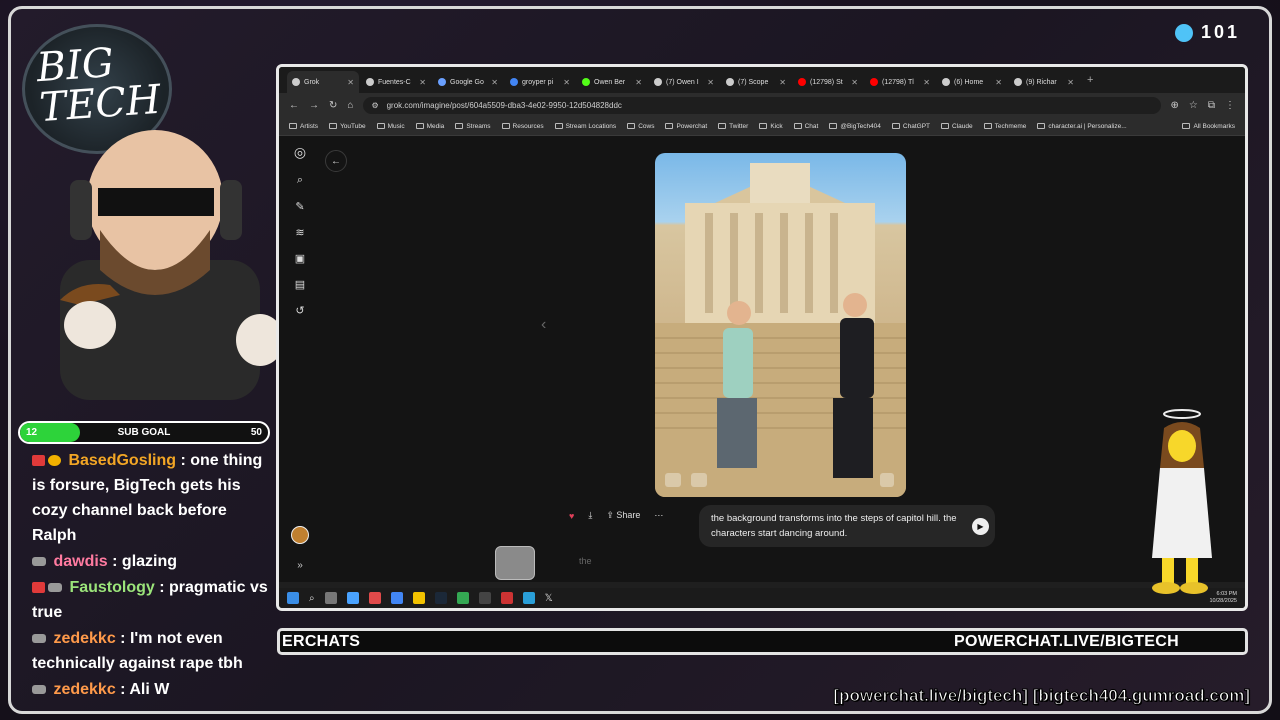 The height and width of the screenshot is (720, 1280). I want to click on bookmark-item: Powerchat, so click(686, 126).